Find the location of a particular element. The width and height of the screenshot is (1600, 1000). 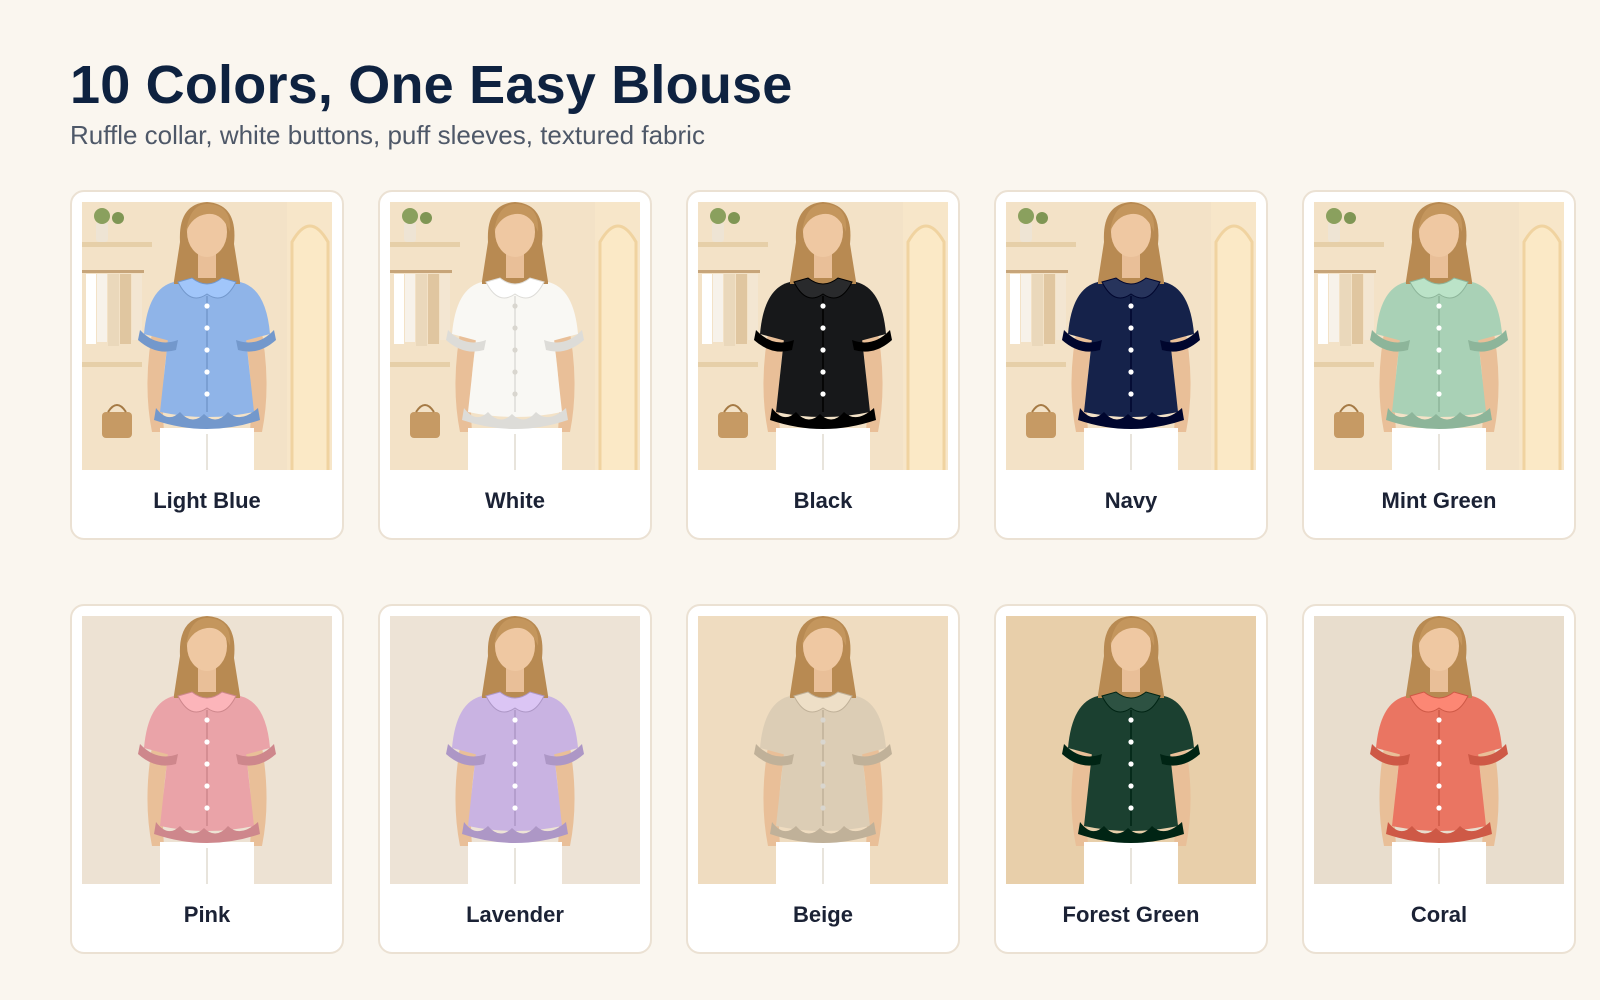

color-card-lavender: Lavender is located at coordinates (515, 779).